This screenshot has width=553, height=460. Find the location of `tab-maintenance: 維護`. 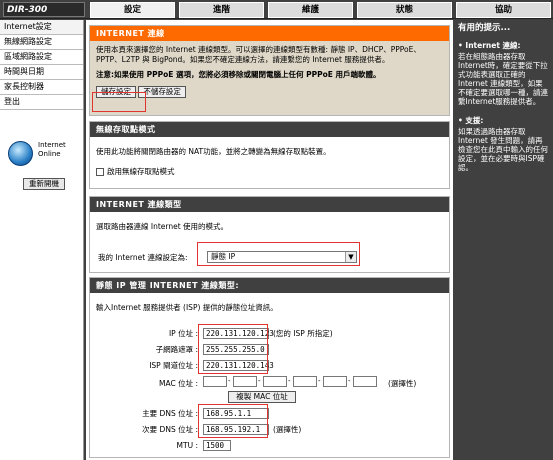

tab-maintenance: 維護 is located at coordinates (310, 10).